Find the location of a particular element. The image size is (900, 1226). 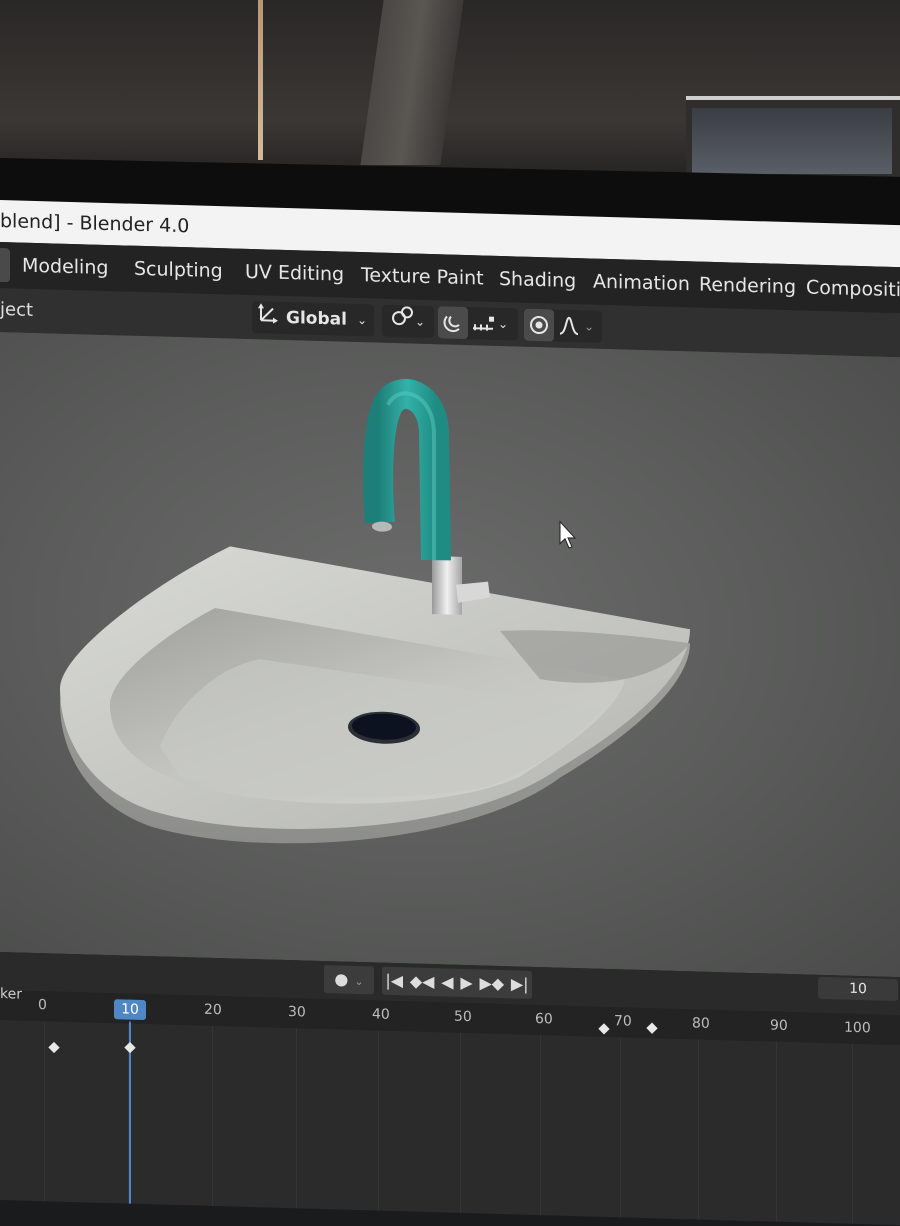

tick-0: 0 is located at coordinates (42, 1005).